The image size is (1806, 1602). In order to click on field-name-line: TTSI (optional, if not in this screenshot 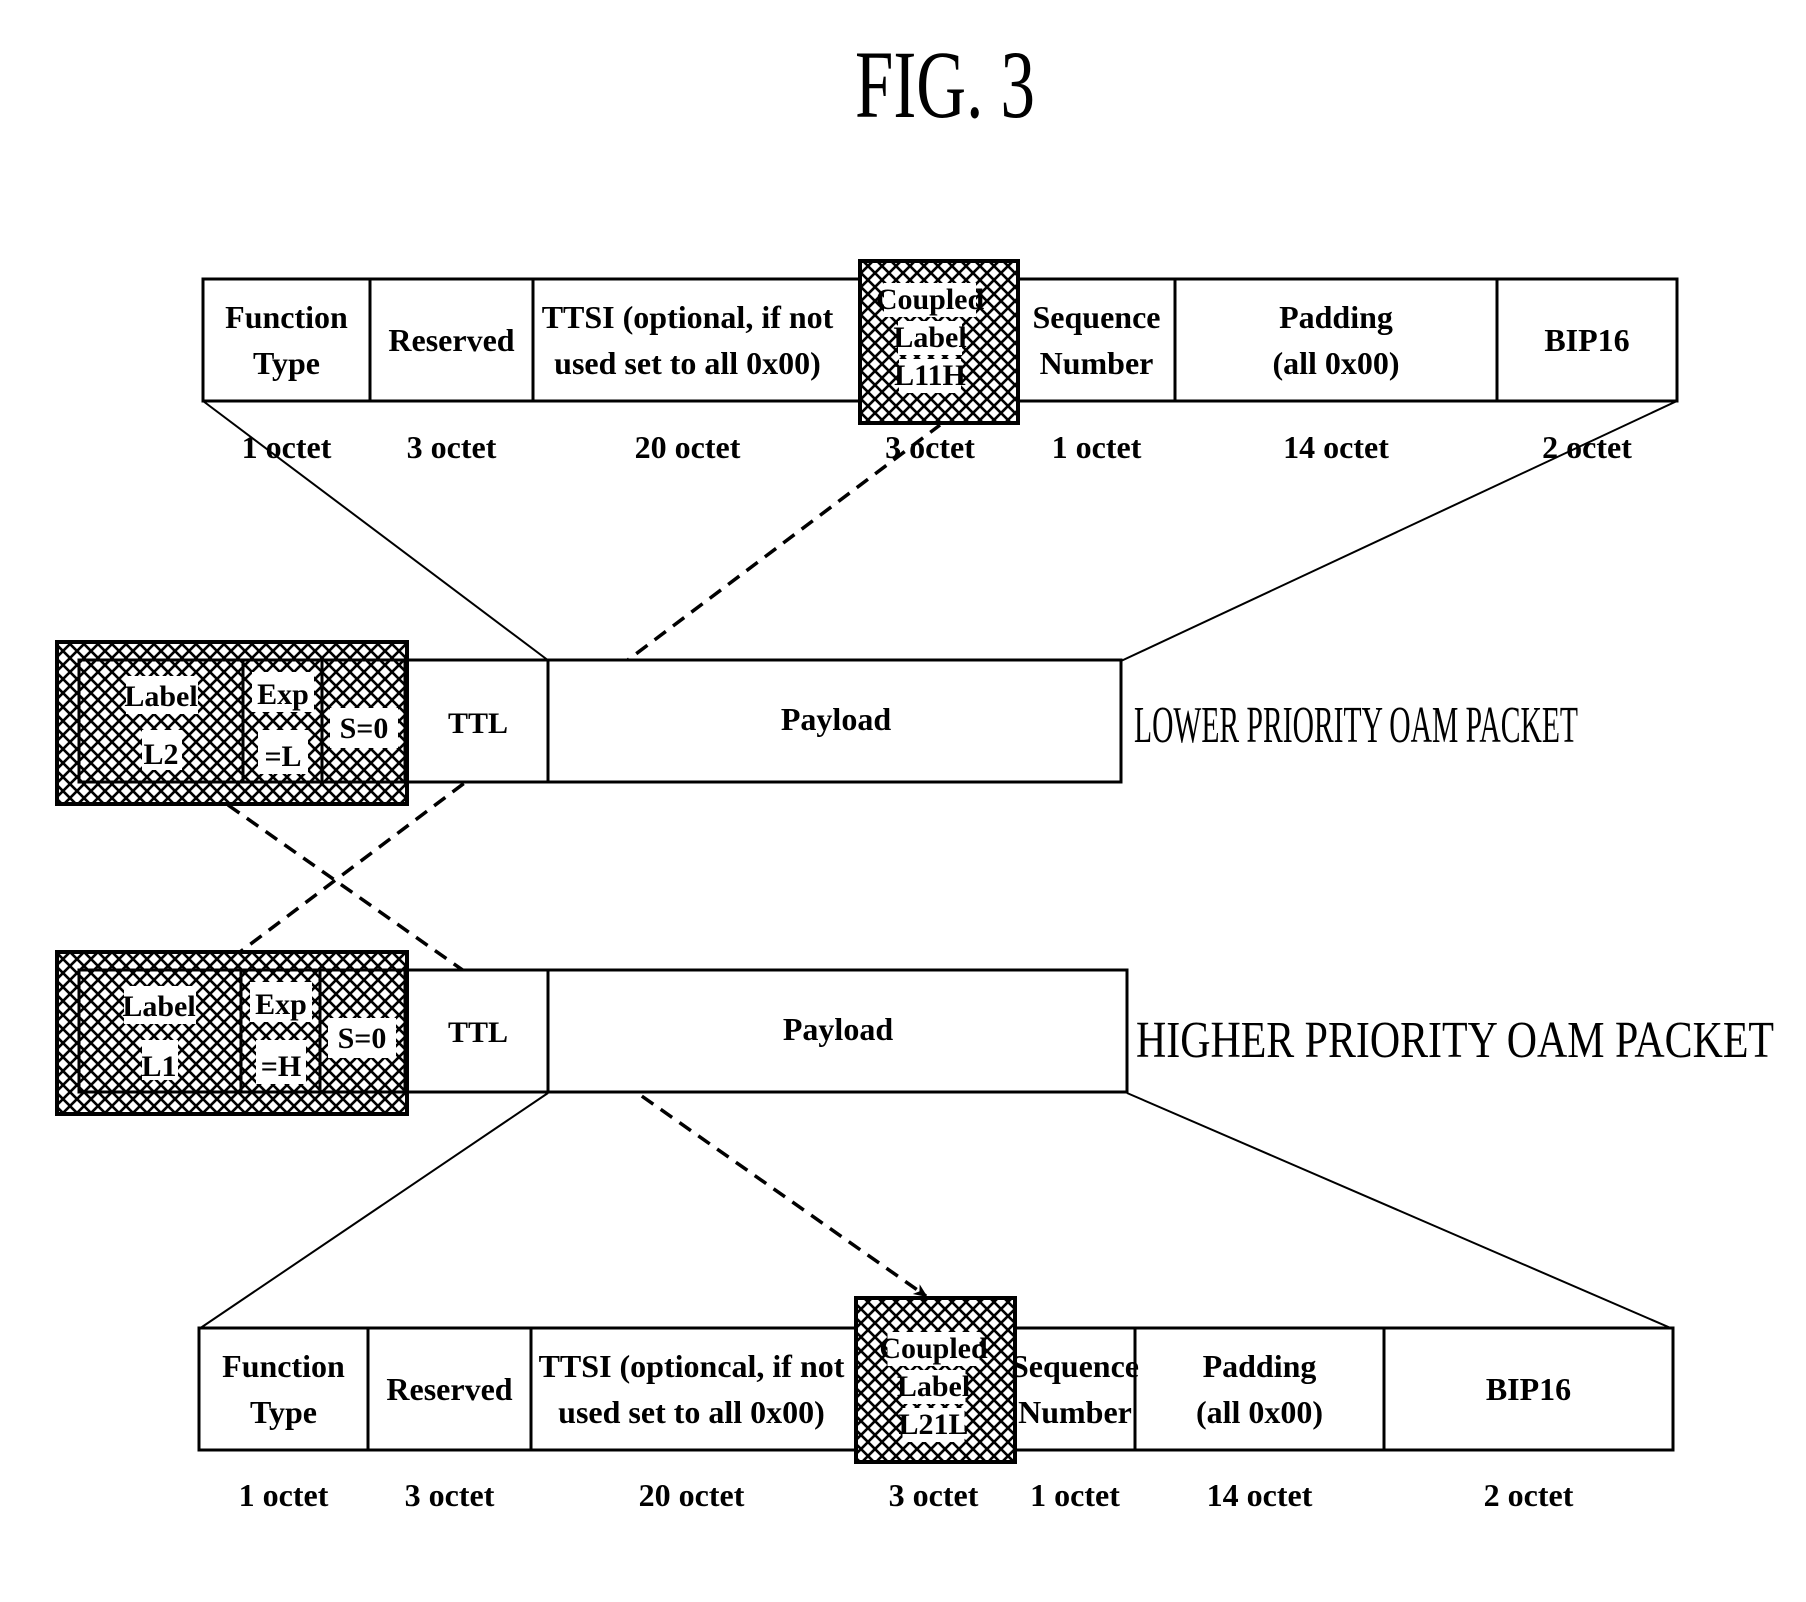, I will do `click(688, 317)`.